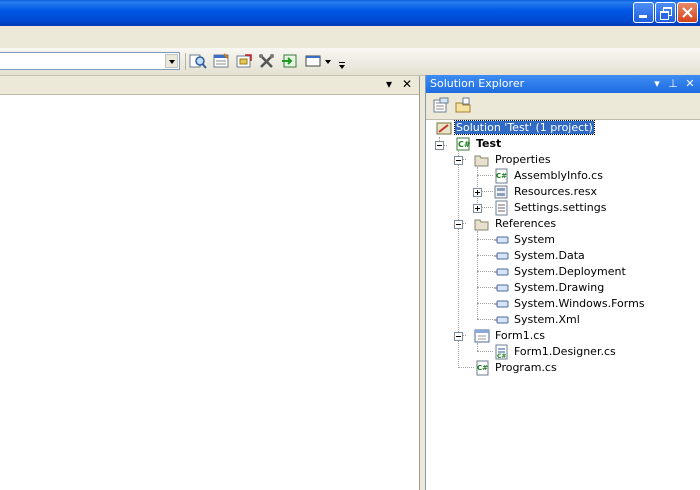  Describe the element at coordinates (221, 61) in the screenshot. I see `properties-window-icon` at that location.